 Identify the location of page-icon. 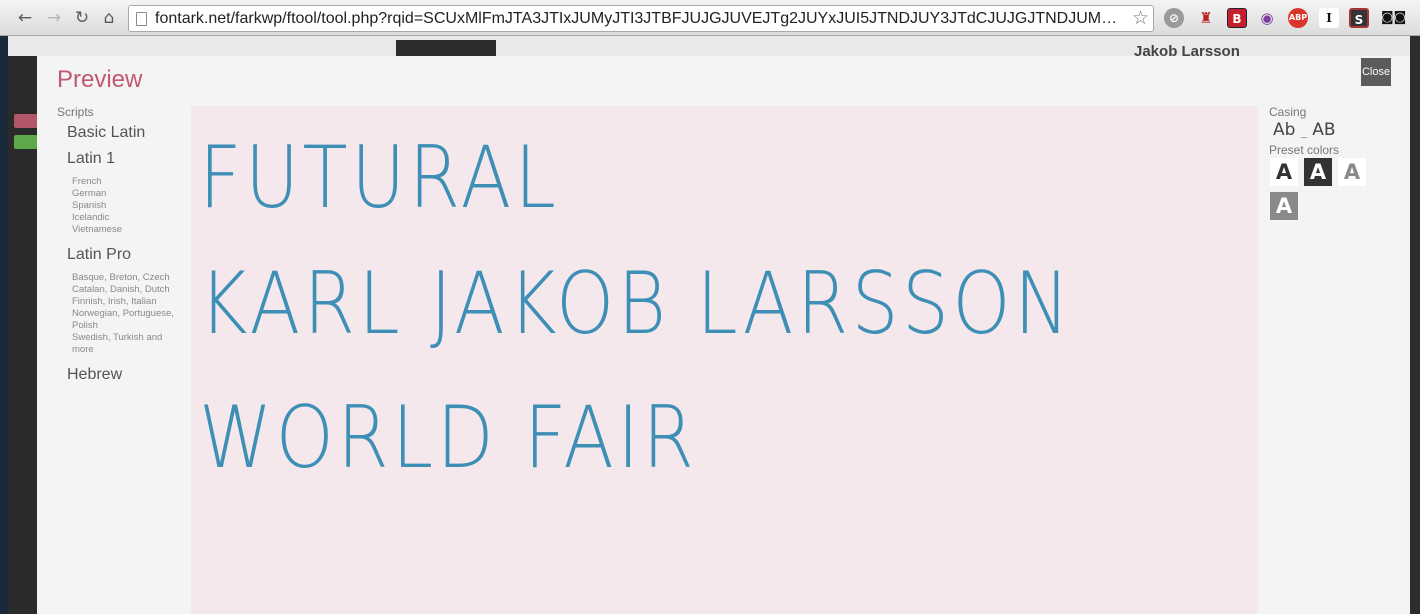
(141, 19).